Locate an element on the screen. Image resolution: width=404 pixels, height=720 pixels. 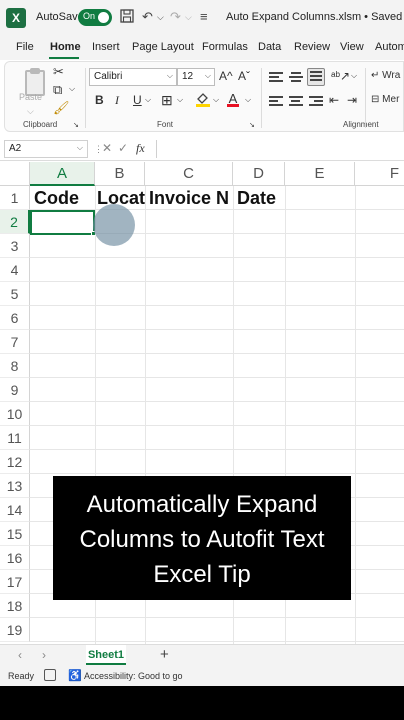
macro-recording-icon is located at coordinates (50, 675).